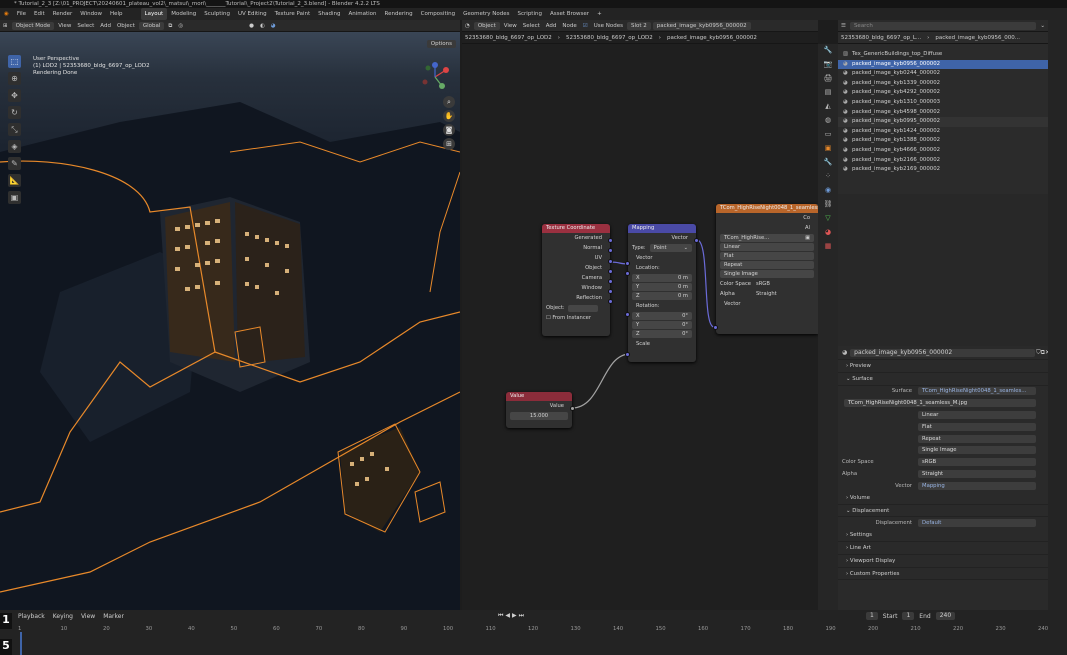  What do you see at coordinates (441, 44) in the screenshot?
I see `viewport-options-button: Options` at bounding box center [441, 44].